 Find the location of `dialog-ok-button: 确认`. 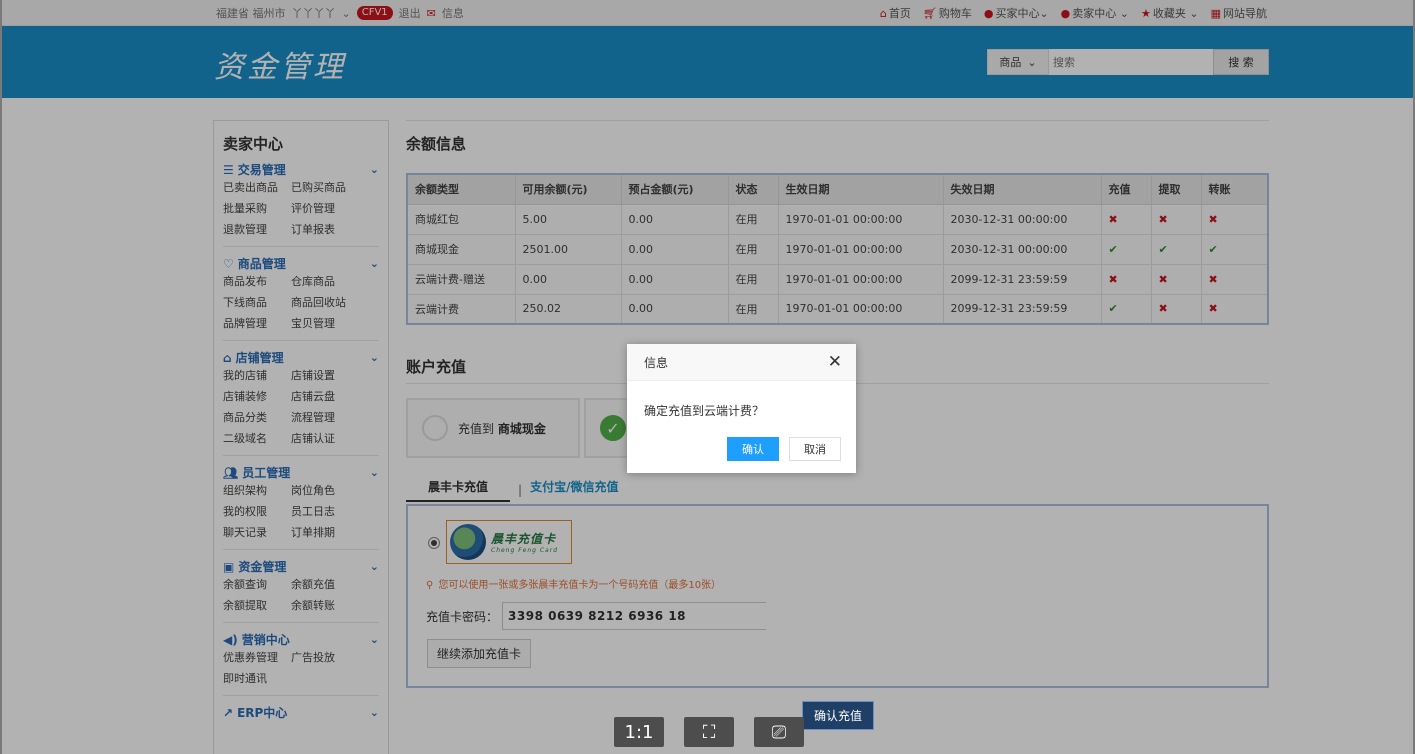

dialog-ok-button: 确认 is located at coordinates (753, 449).